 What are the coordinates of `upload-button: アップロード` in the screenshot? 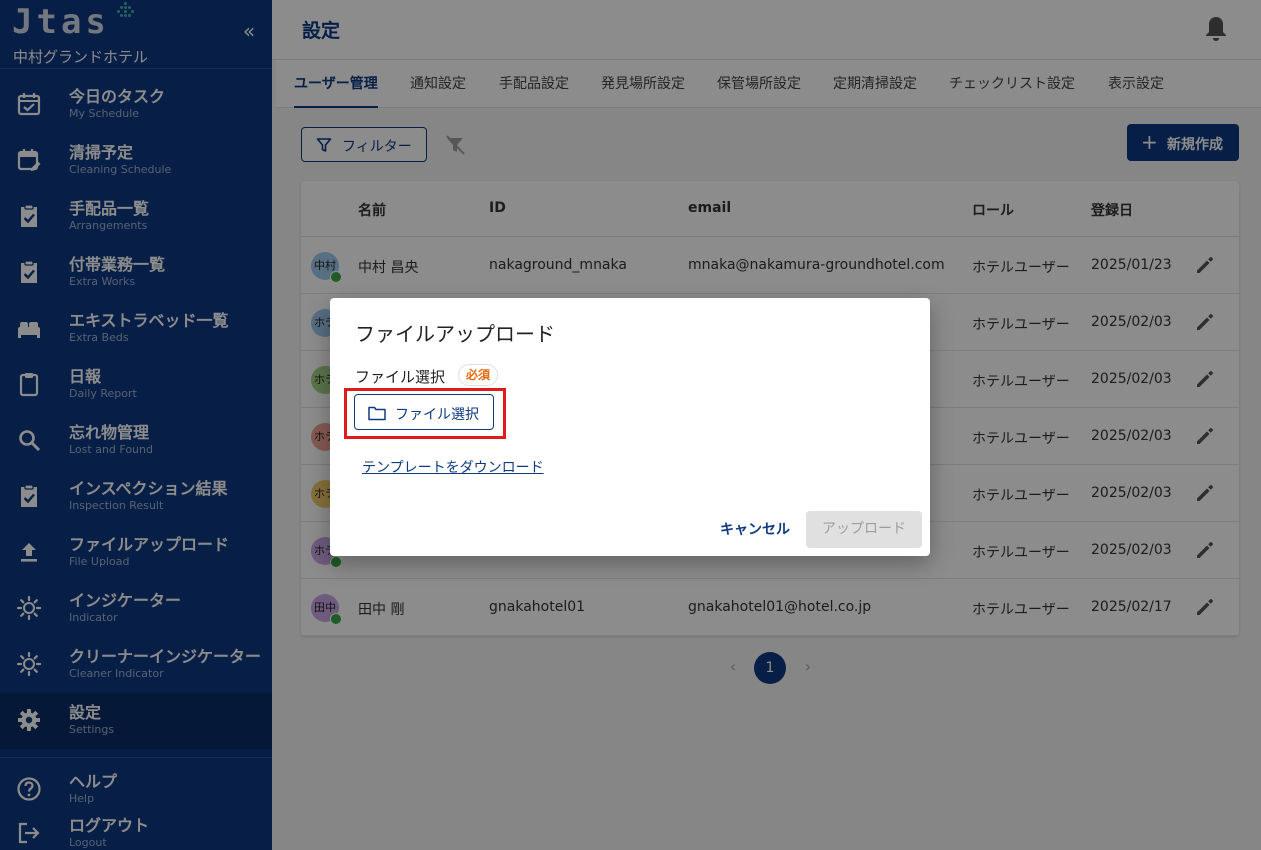 It's located at (864, 529).